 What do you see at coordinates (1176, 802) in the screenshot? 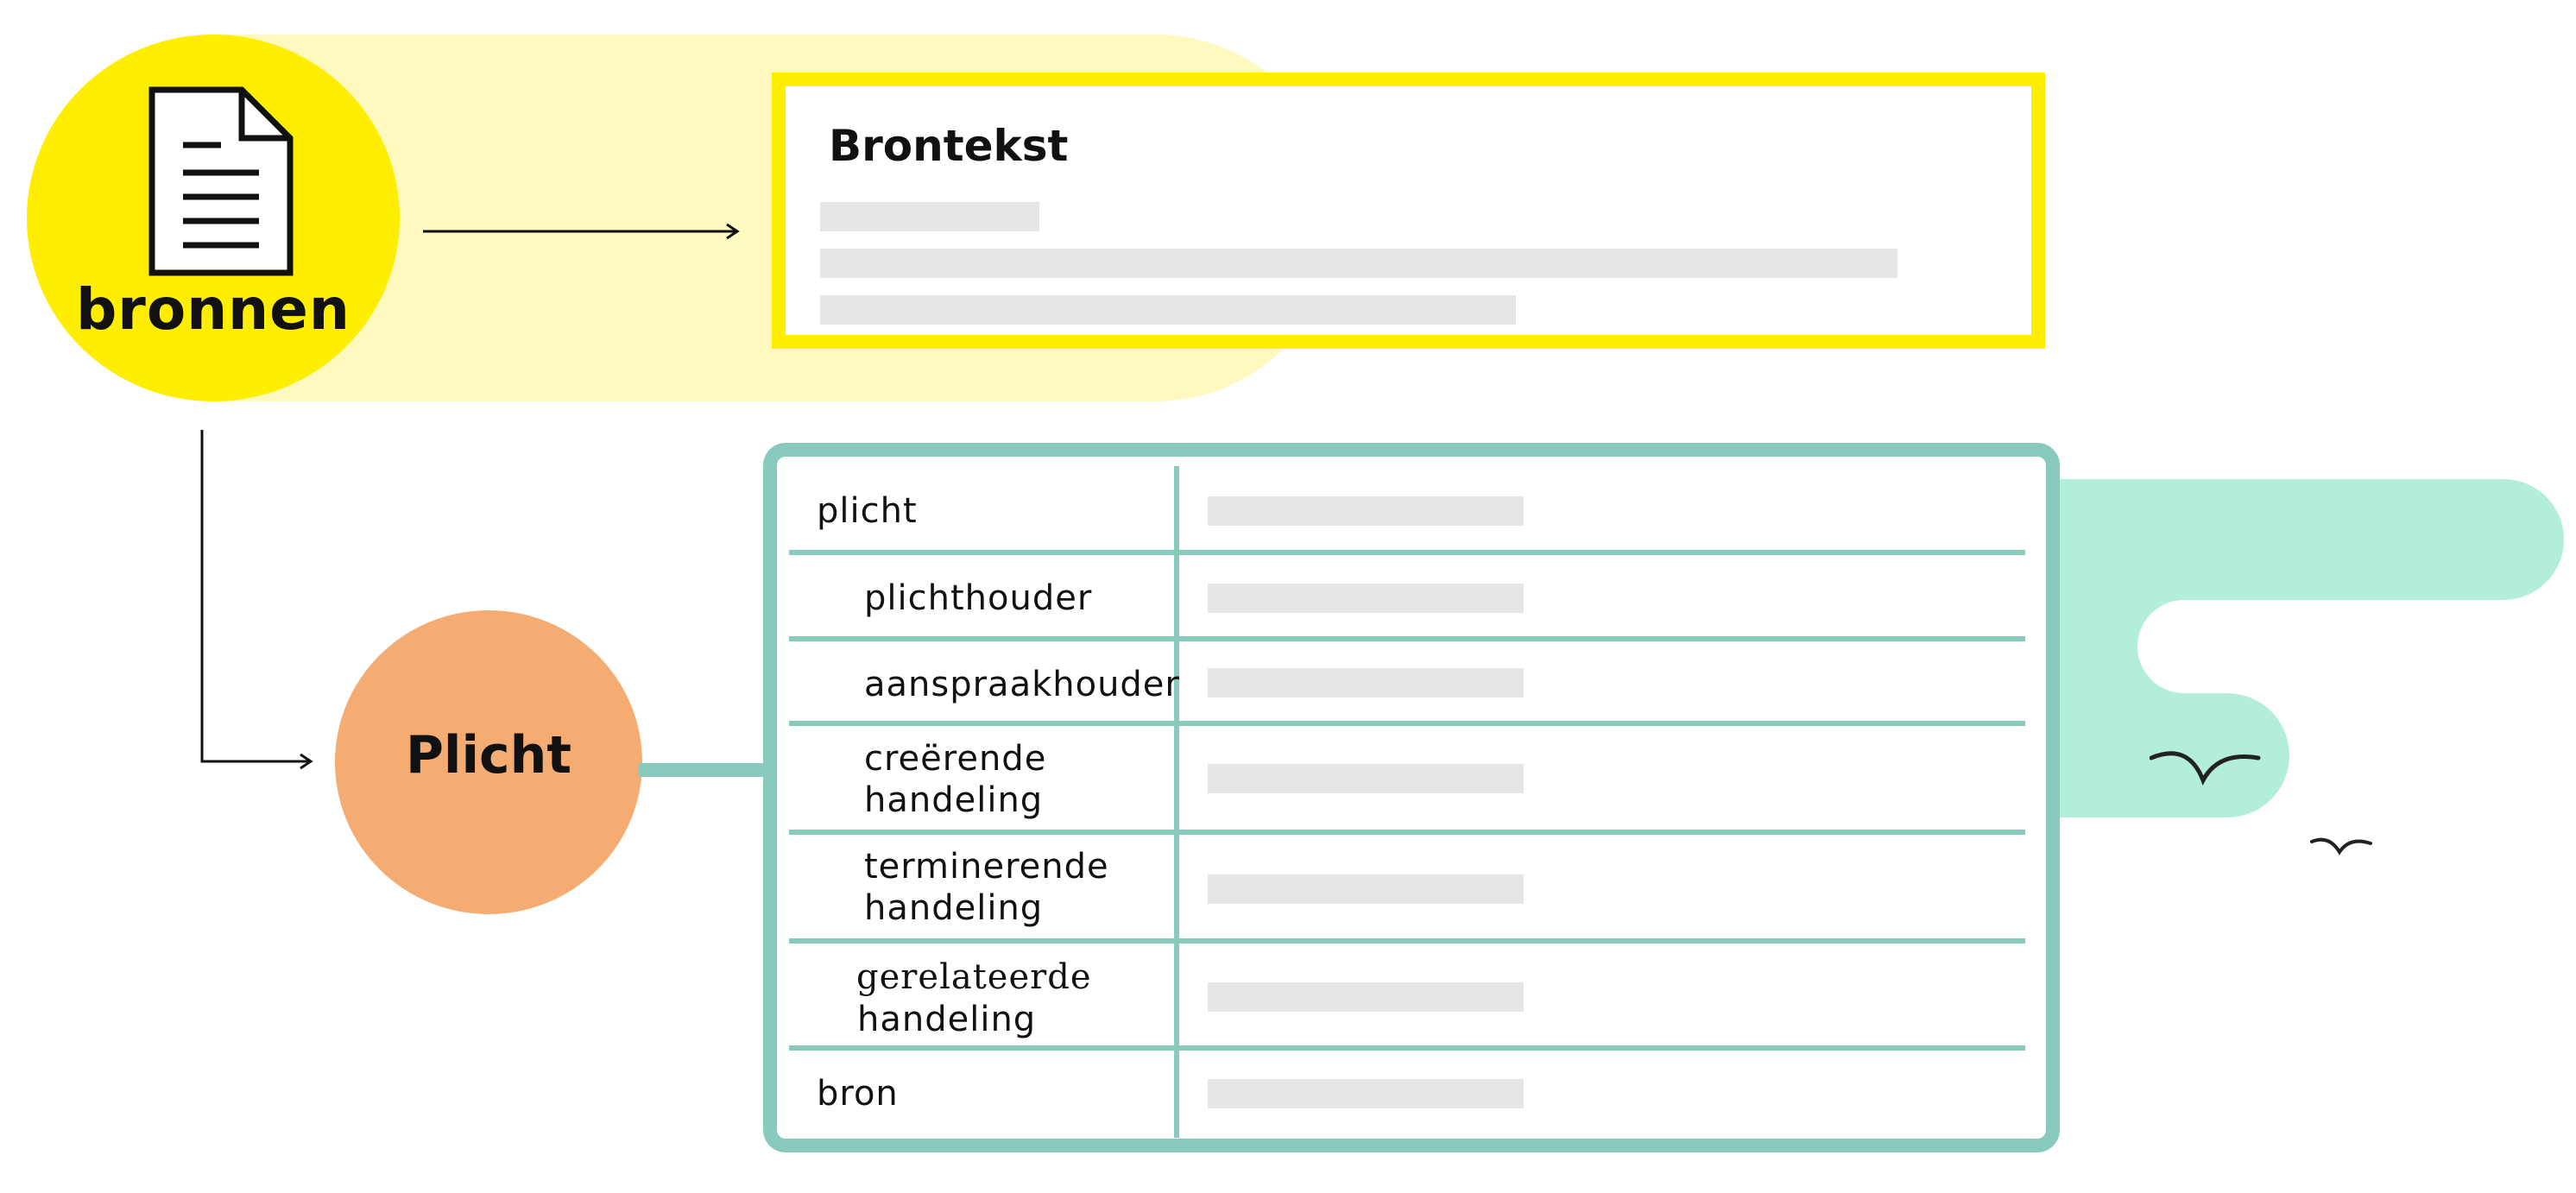
I see `column-divider` at bounding box center [1176, 802].